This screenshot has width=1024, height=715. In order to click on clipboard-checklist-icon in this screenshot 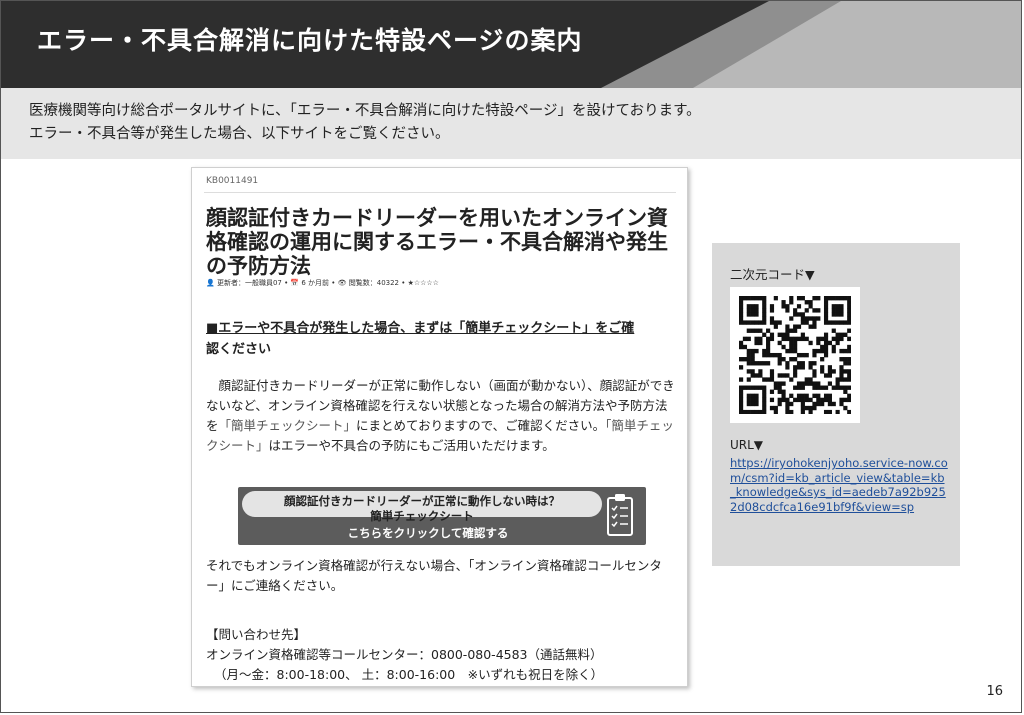, I will do `click(620, 515)`.